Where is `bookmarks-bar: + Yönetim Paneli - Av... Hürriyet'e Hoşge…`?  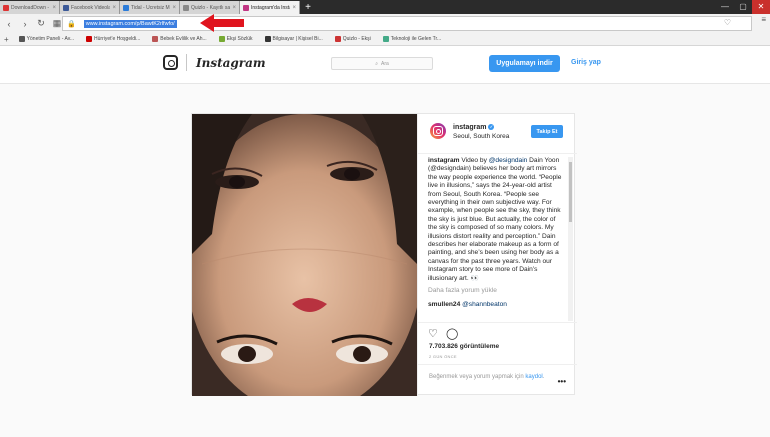
bookmarks-bar: + Yönetim Paneli - Av... Hürriyet'e Hoşge… is located at coordinates (385, 39).